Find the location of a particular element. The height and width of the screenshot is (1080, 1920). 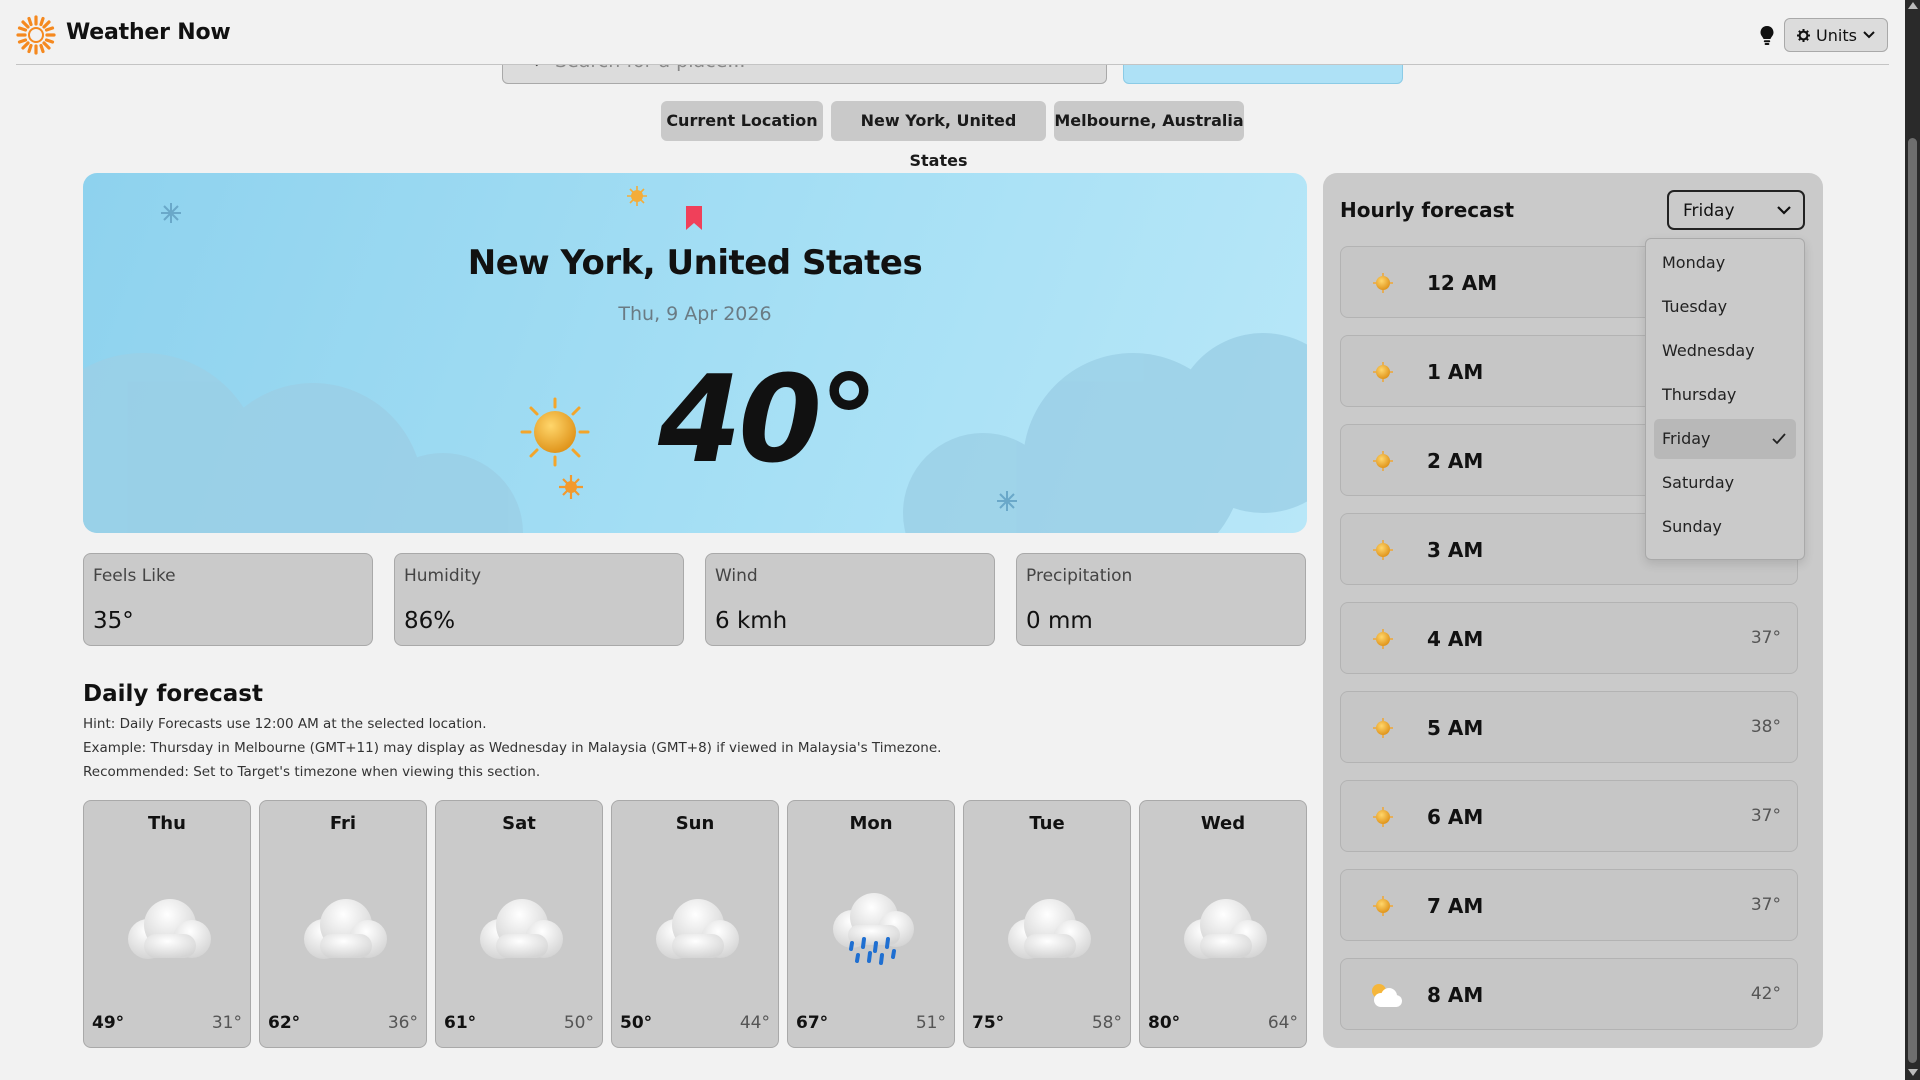

day-option-wednesday: Wednesday is located at coordinates (1725, 351).